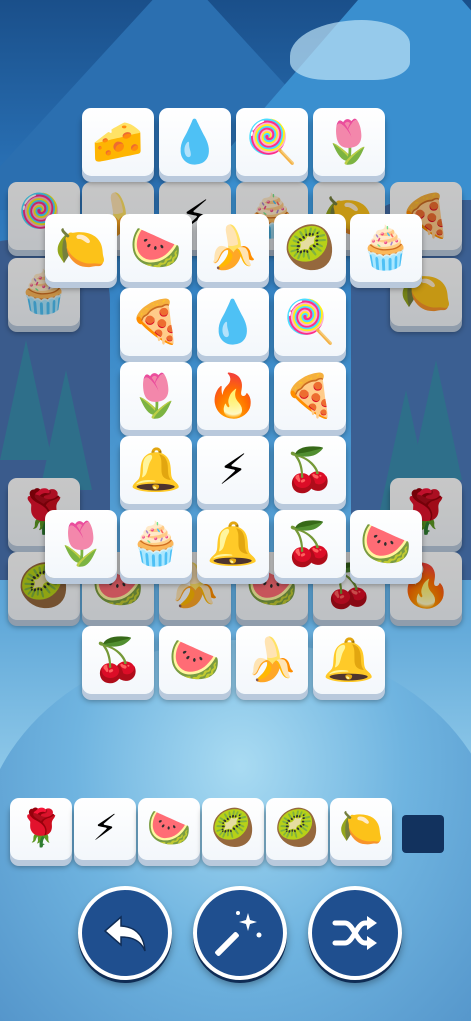  I want to click on hint-button, so click(240, 933).